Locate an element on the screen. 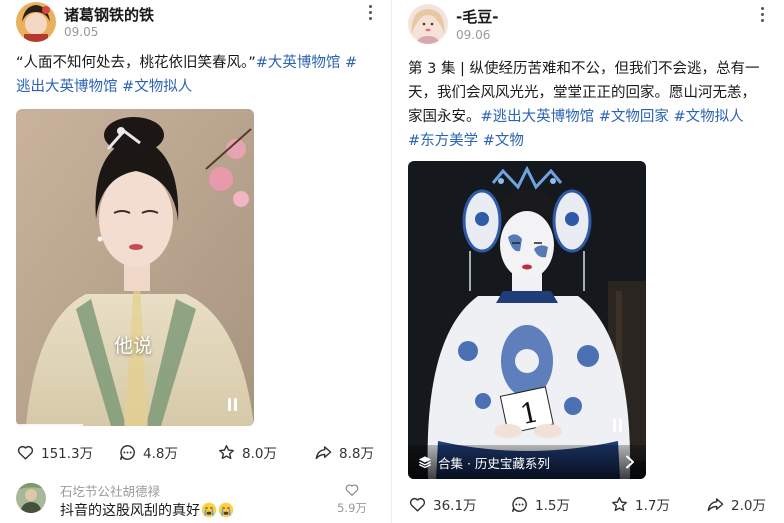  comment-author: 石圪节公社胡德禄 is located at coordinates (110, 490).